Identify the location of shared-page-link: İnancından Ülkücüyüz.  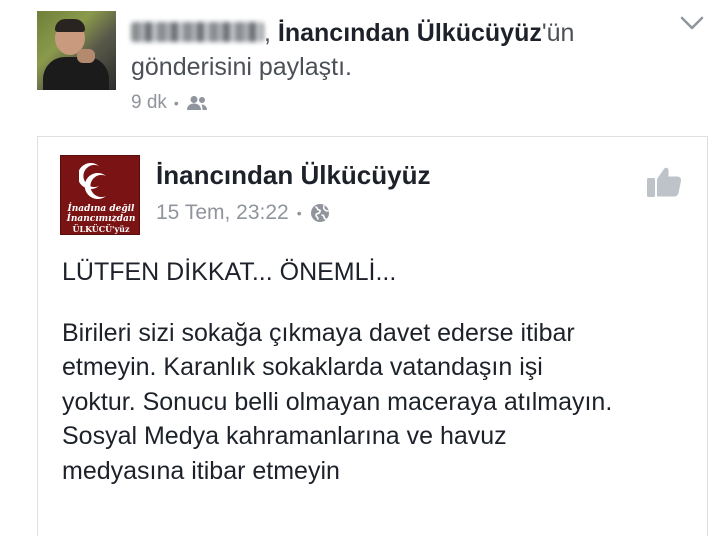
(410, 33).